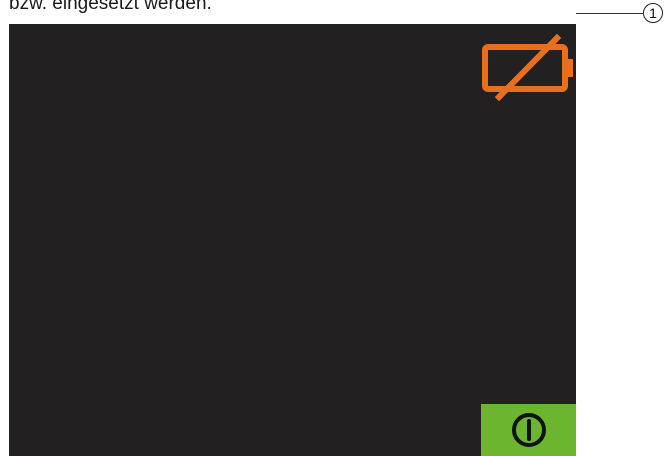  Describe the element at coordinates (527, 67) in the screenshot. I see `battery-empty-icon` at that location.